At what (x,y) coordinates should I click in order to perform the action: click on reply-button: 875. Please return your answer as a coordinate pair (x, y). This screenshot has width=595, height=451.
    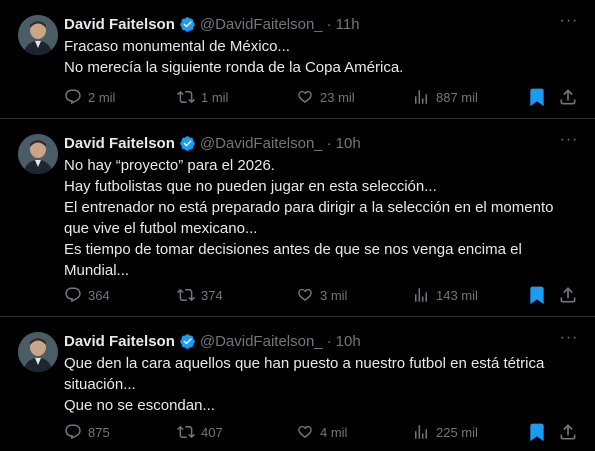
    Looking at the image, I should click on (87, 432).